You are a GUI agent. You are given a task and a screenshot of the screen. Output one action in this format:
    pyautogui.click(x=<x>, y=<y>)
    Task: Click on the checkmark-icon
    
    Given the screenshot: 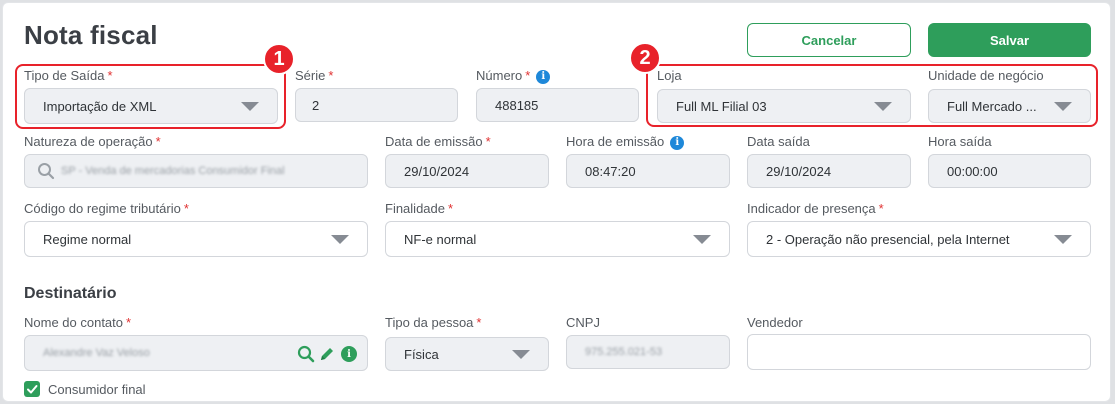 What is the action you would take?
    pyautogui.click(x=32, y=389)
    